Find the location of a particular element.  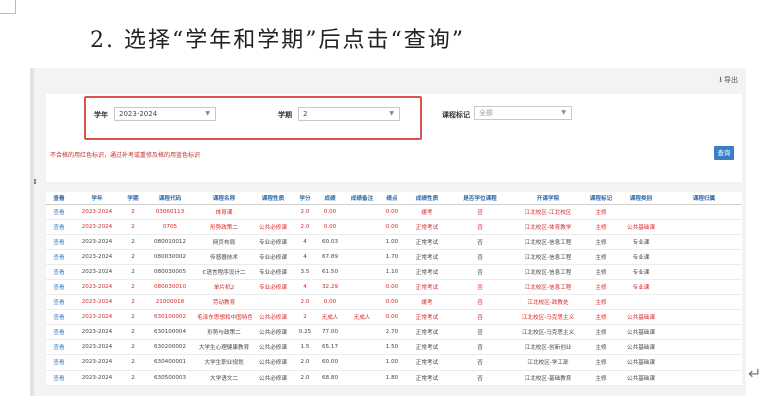

table-cell: 630200002 is located at coordinates (170, 347).